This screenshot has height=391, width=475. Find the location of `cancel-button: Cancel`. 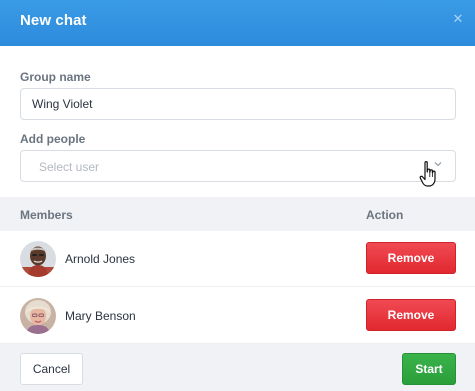

cancel-button: Cancel is located at coordinates (51, 369).